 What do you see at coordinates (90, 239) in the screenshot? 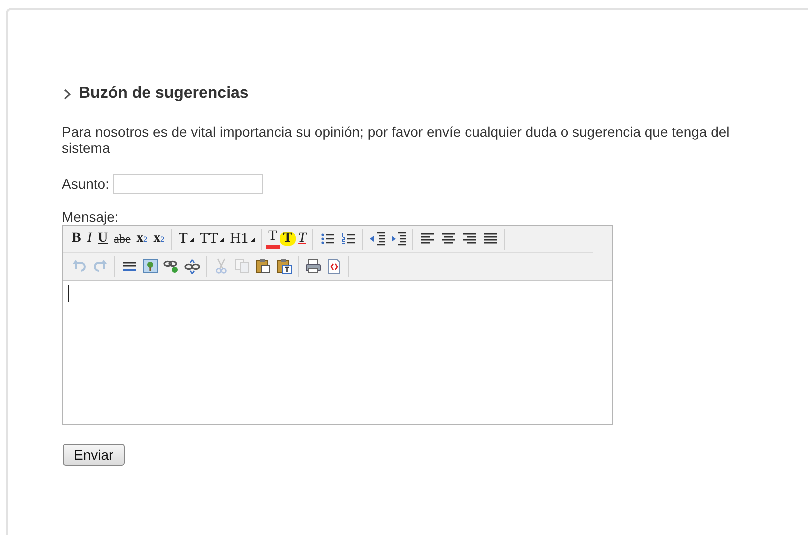
I see `italic-button: I` at bounding box center [90, 239].